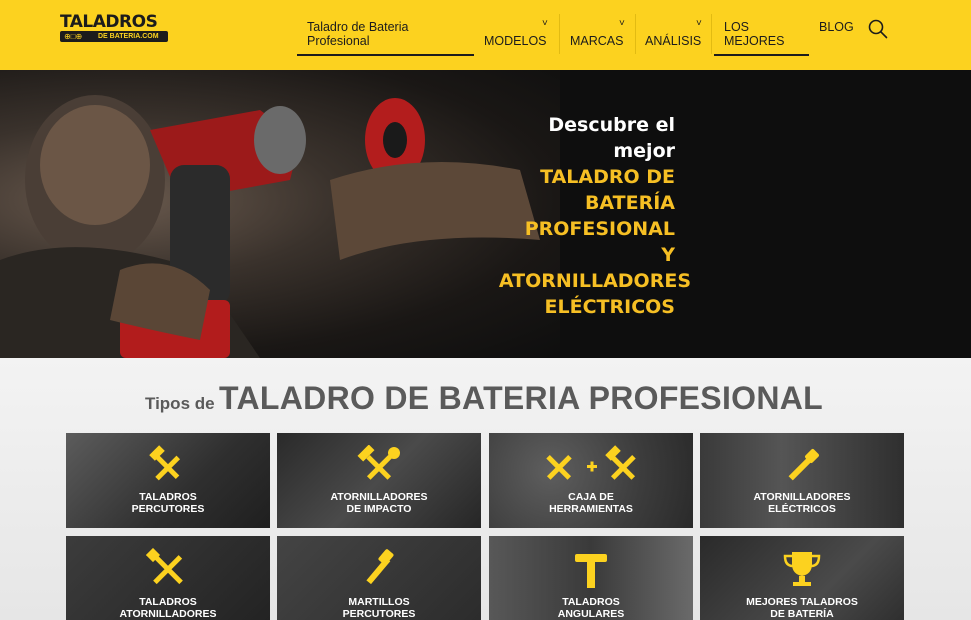  I want to click on search-icon, so click(878, 29).